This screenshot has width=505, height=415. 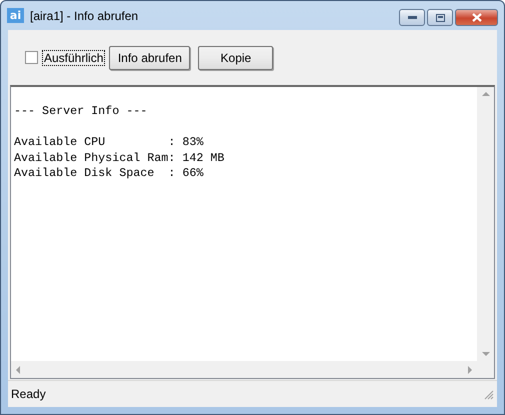 I want to click on minimize-icon, so click(x=412, y=17).